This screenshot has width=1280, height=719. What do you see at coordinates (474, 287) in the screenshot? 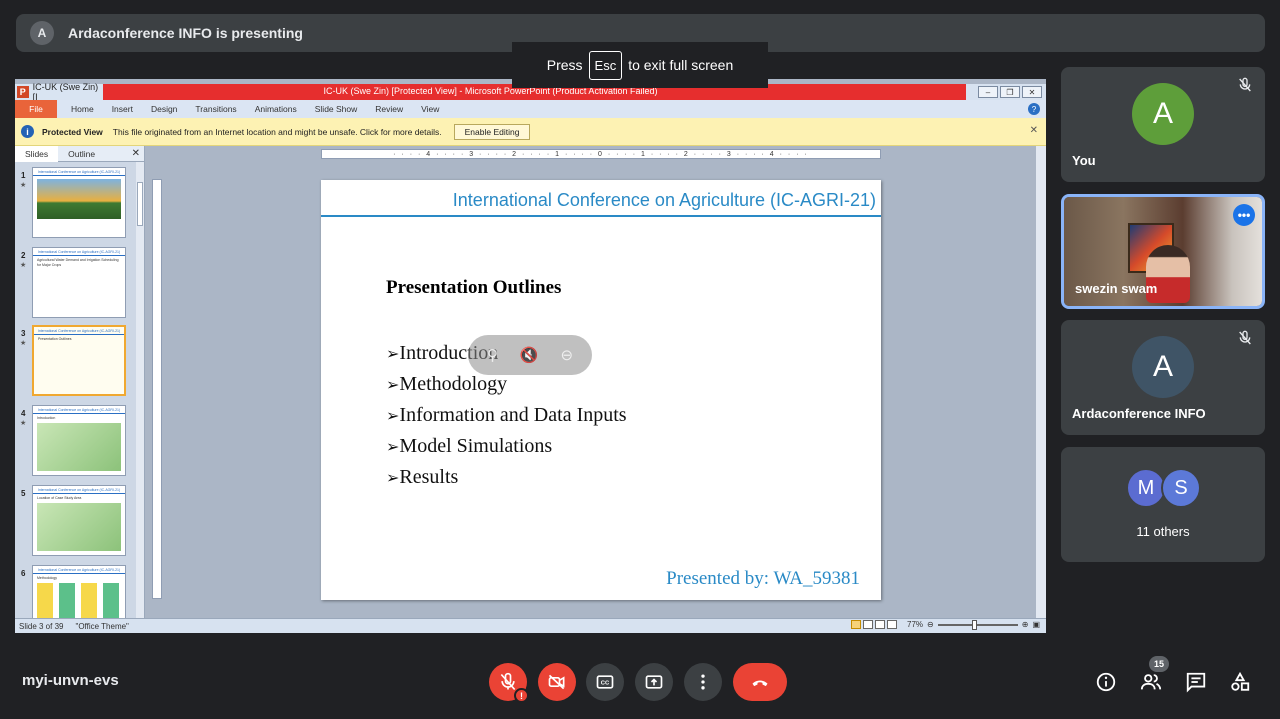
I see `slide-heading: Presentation Outlines` at bounding box center [474, 287].